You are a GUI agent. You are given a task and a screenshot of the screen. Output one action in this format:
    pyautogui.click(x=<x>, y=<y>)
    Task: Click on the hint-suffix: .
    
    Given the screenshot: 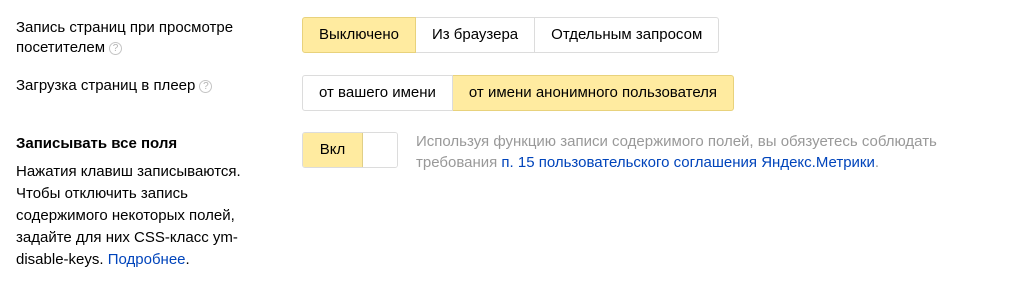 What is the action you would take?
    pyautogui.click(x=877, y=162)
    